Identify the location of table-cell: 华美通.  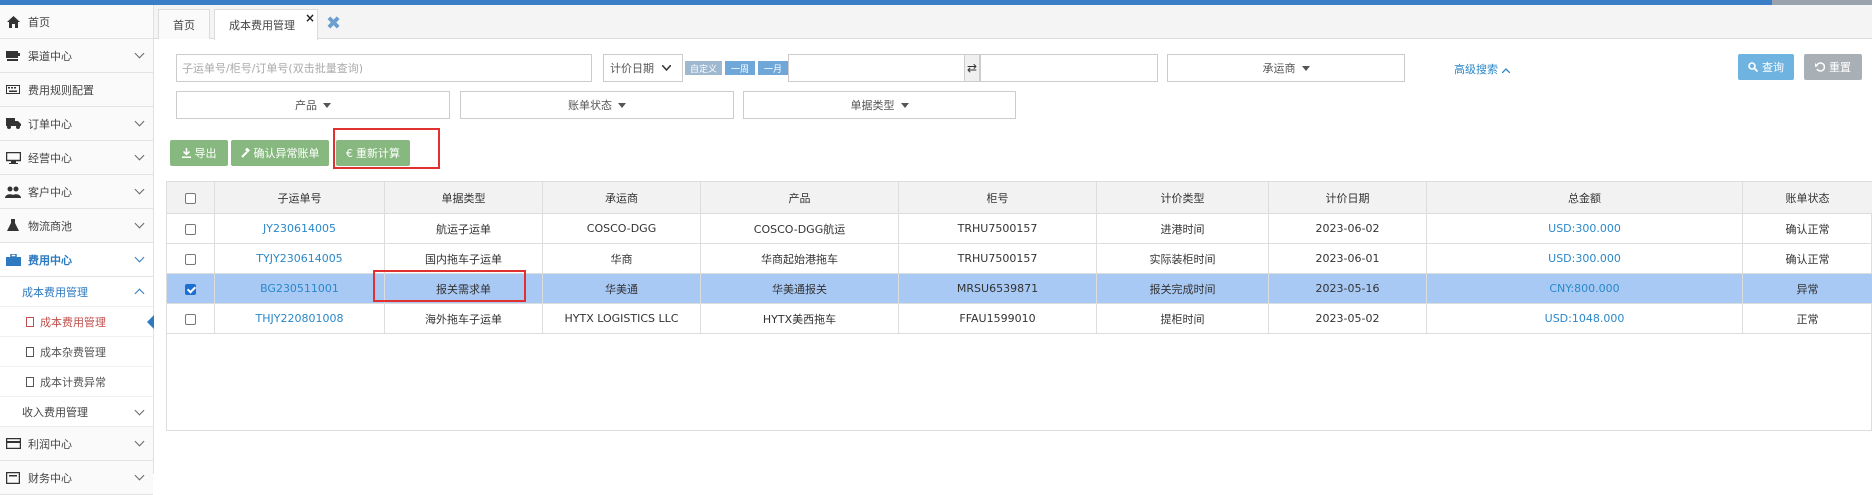
(622, 289).